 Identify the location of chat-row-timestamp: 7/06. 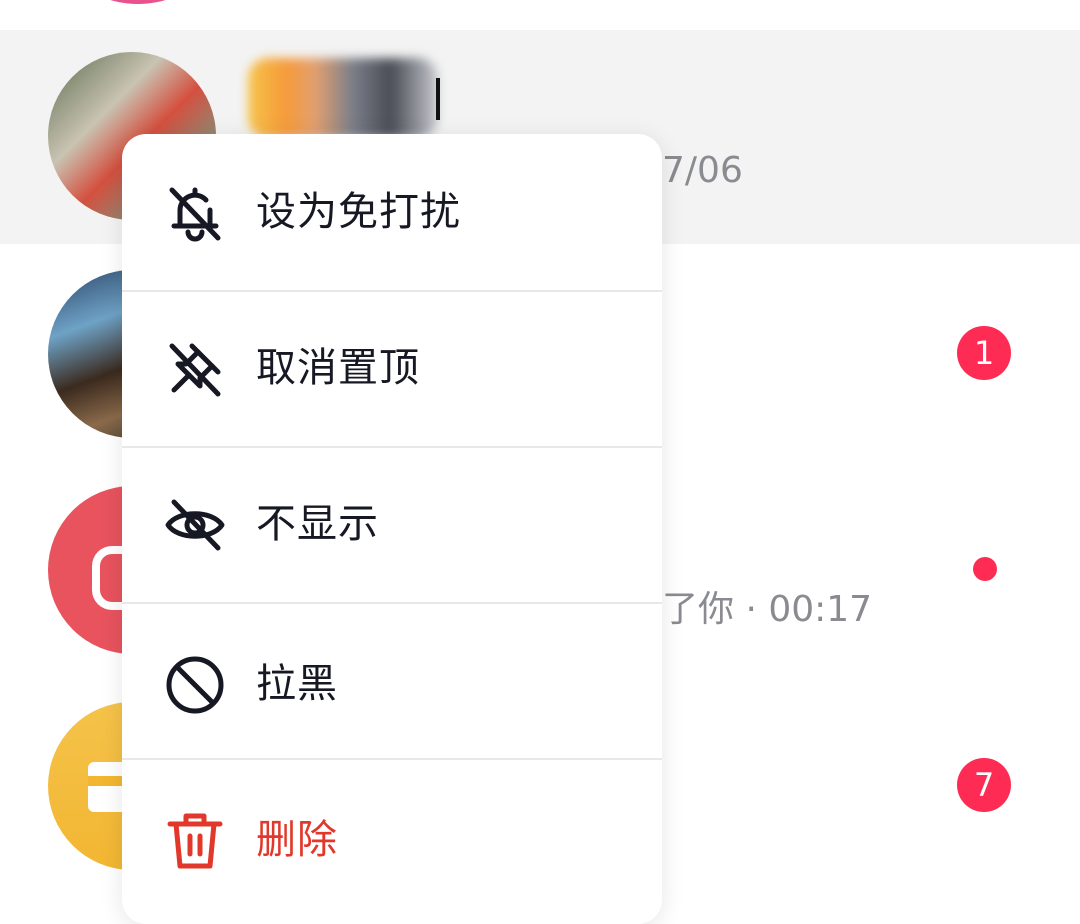
(702, 170).